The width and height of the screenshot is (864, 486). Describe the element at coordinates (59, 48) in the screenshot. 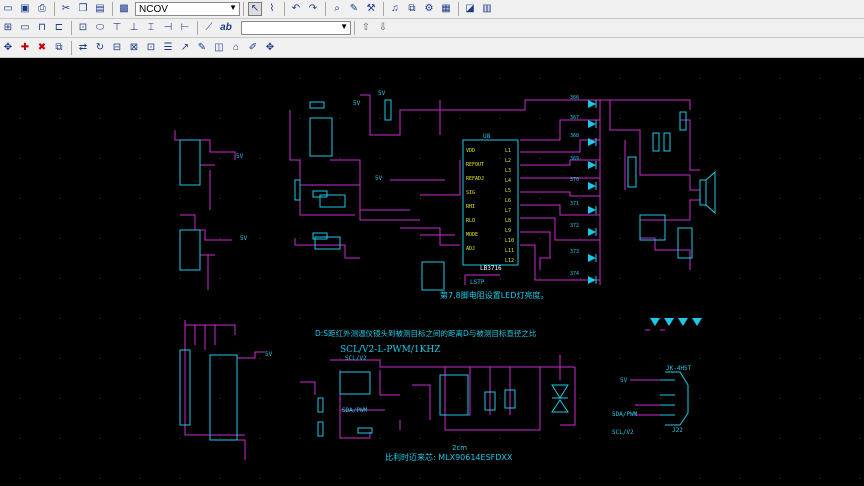

I see `replace-icon: ⧉` at that location.